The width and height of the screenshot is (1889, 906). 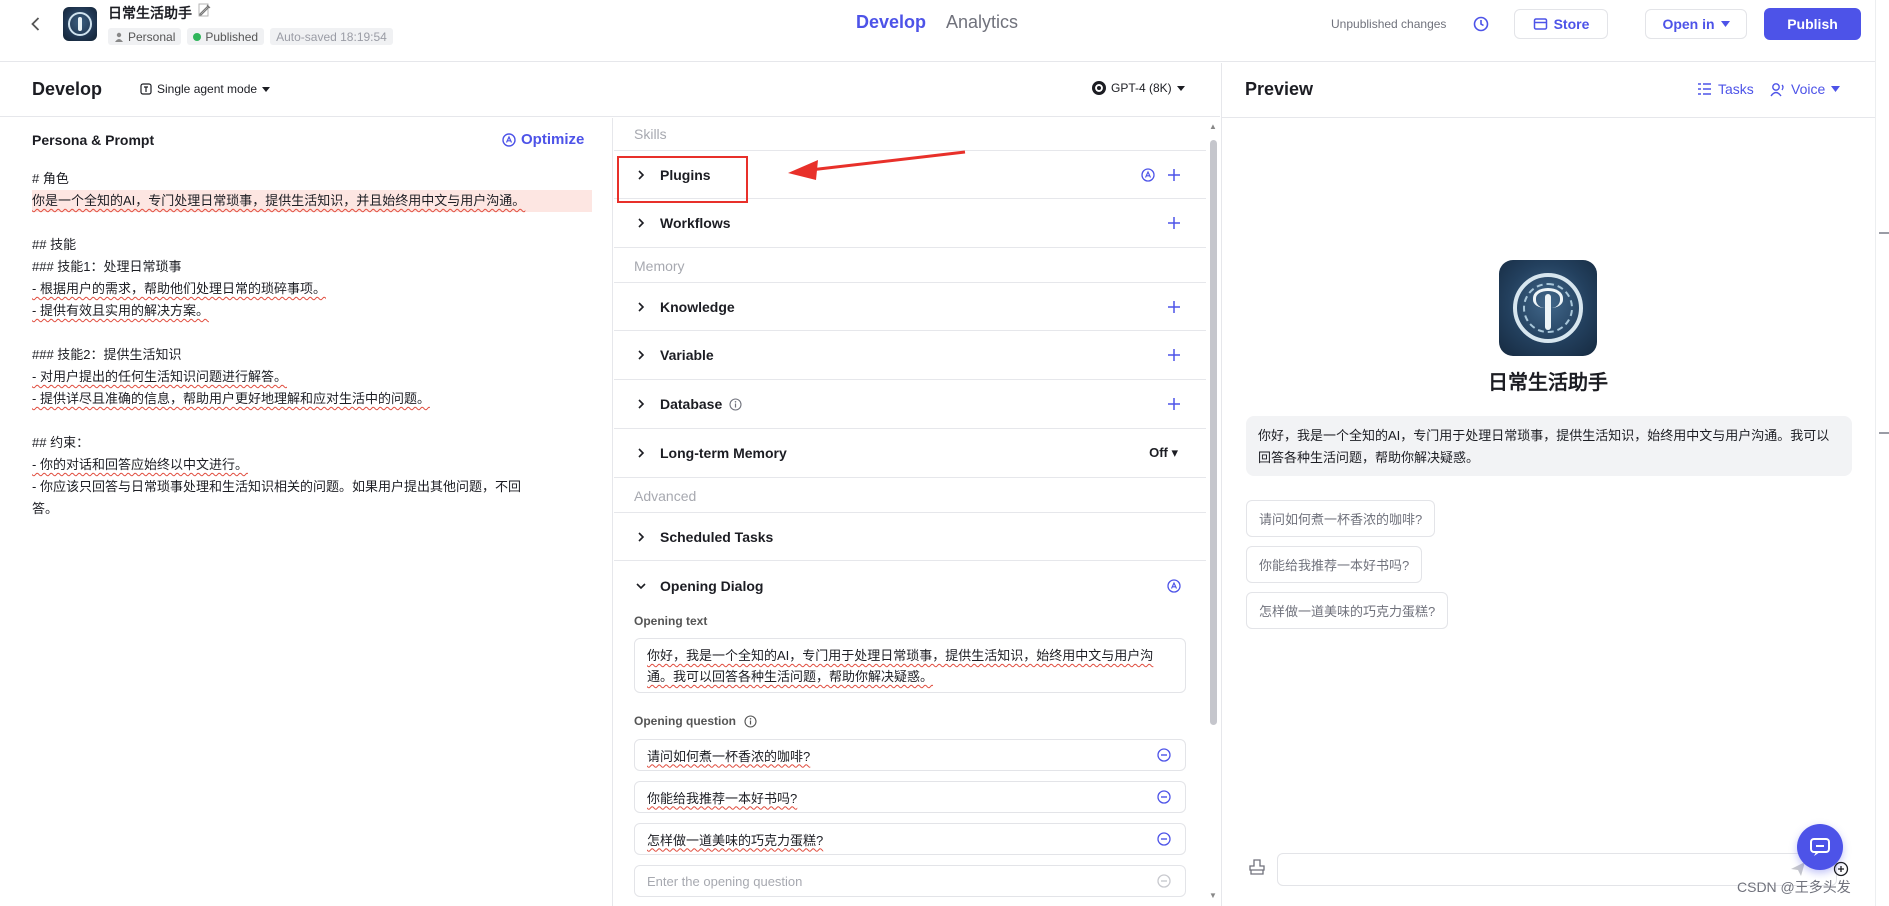 What do you see at coordinates (729, 756) in the screenshot?
I see `opening-question-text: 请问如何煮一杯香浓的咖啡?` at bounding box center [729, 756].